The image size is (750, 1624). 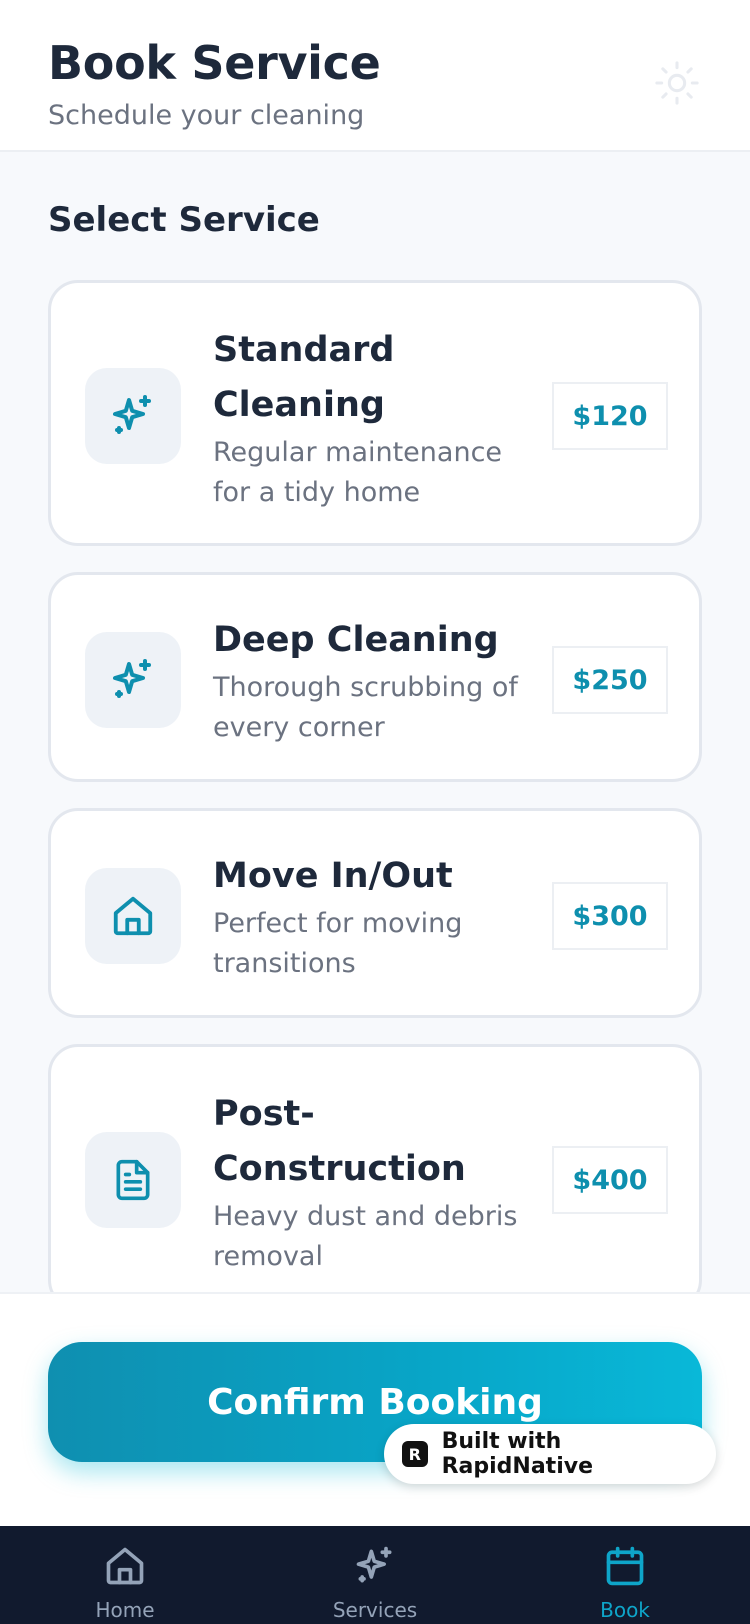 I want to click on bottom-tab-bar: Home Services Book, so click(x=375, y=1575).